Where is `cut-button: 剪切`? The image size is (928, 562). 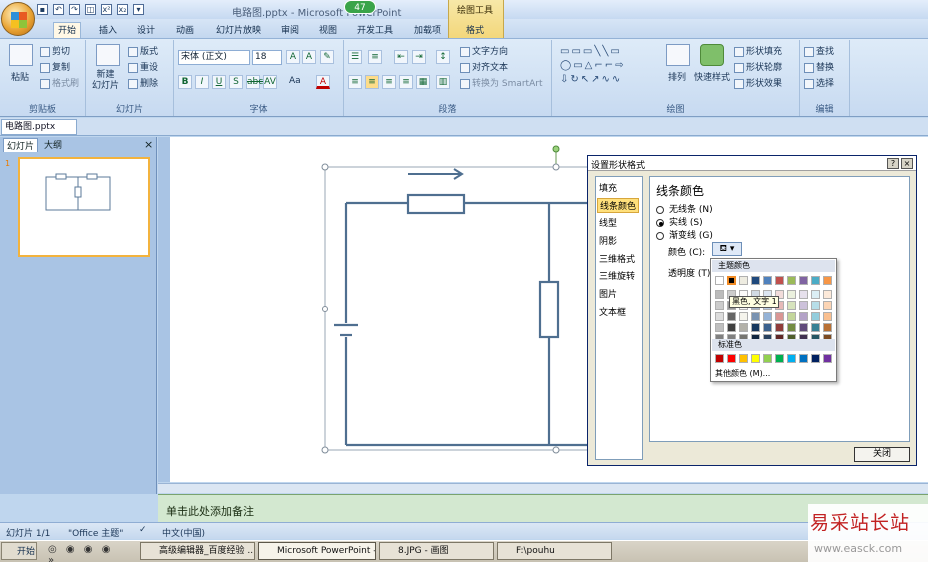
cut-button: 剪切 is located at coordinates (55, 50).